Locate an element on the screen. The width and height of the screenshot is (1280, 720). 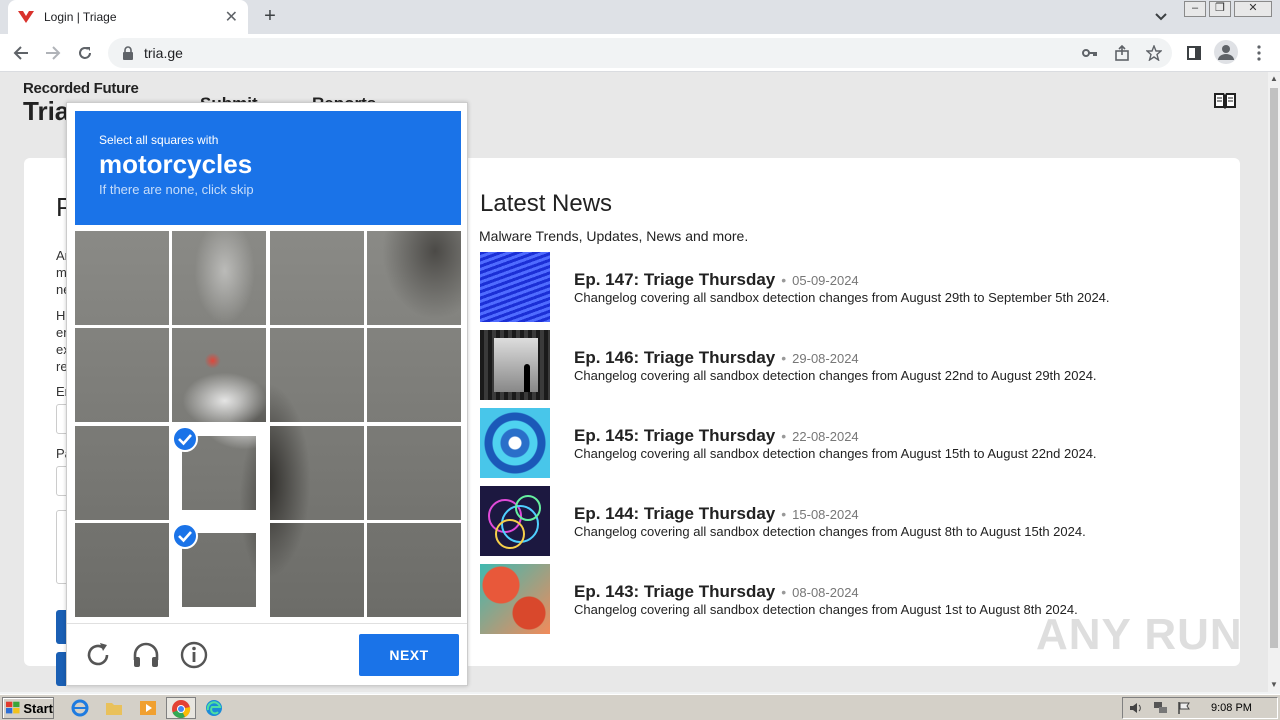
scrollbar-thumb is located at coordinates (1274, 368).